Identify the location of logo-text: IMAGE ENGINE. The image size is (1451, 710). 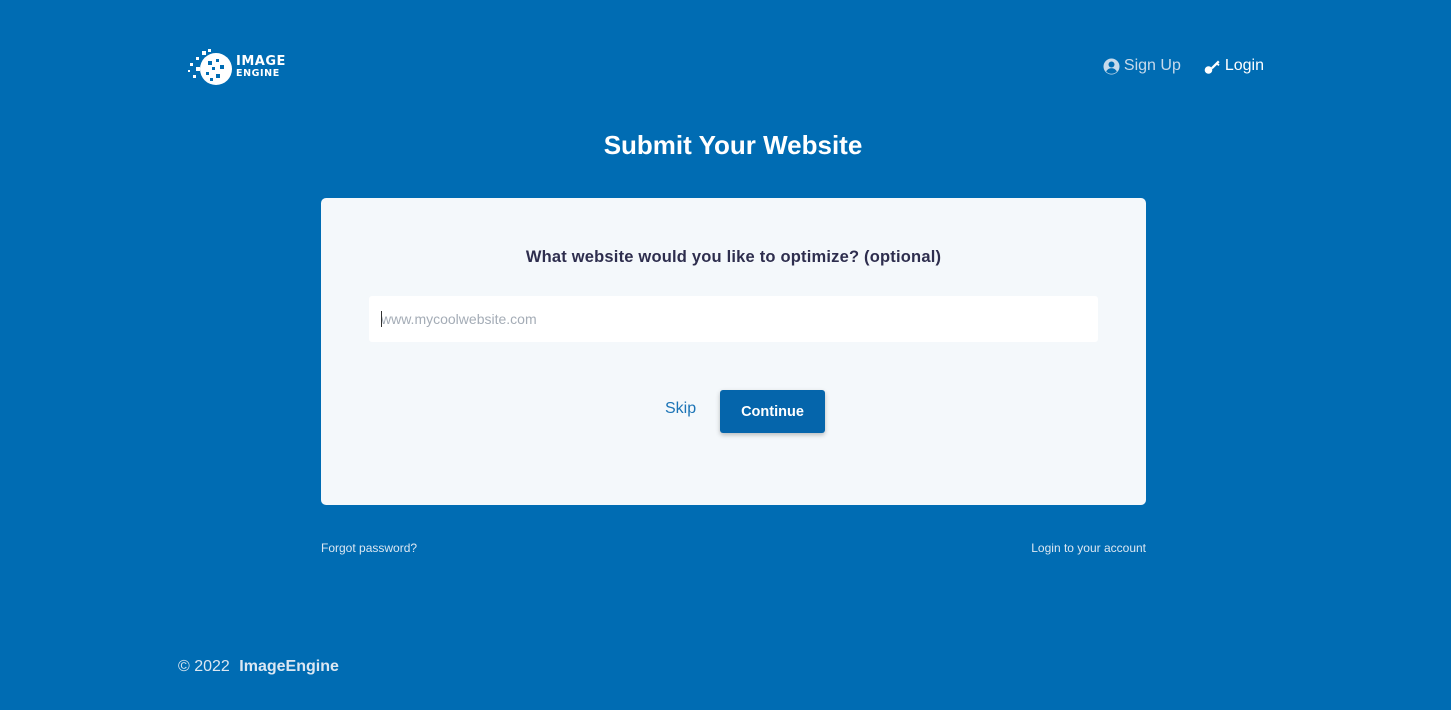
(261, 67).